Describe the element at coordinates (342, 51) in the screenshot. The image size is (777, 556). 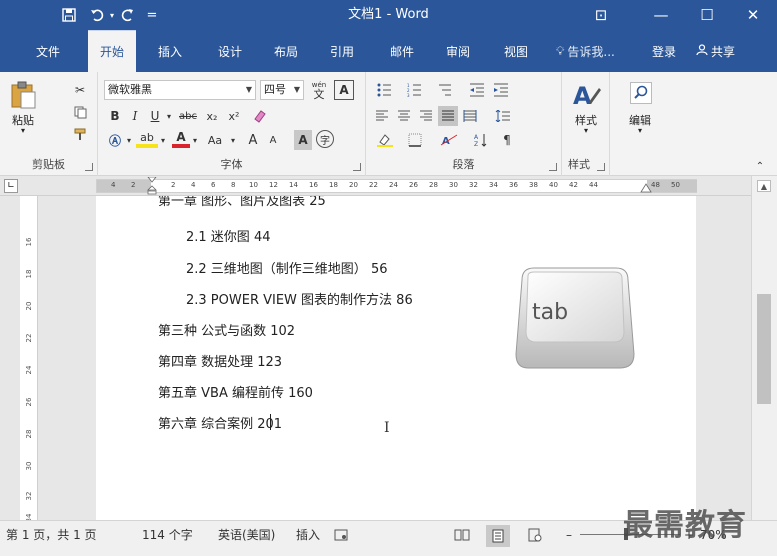
I see `tab-references: 引用` at that location.